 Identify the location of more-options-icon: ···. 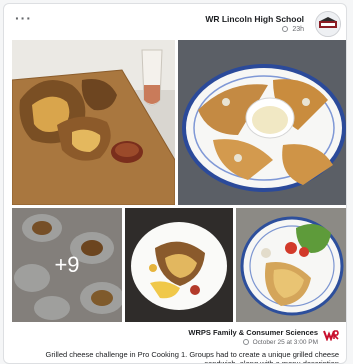
(23, 18).